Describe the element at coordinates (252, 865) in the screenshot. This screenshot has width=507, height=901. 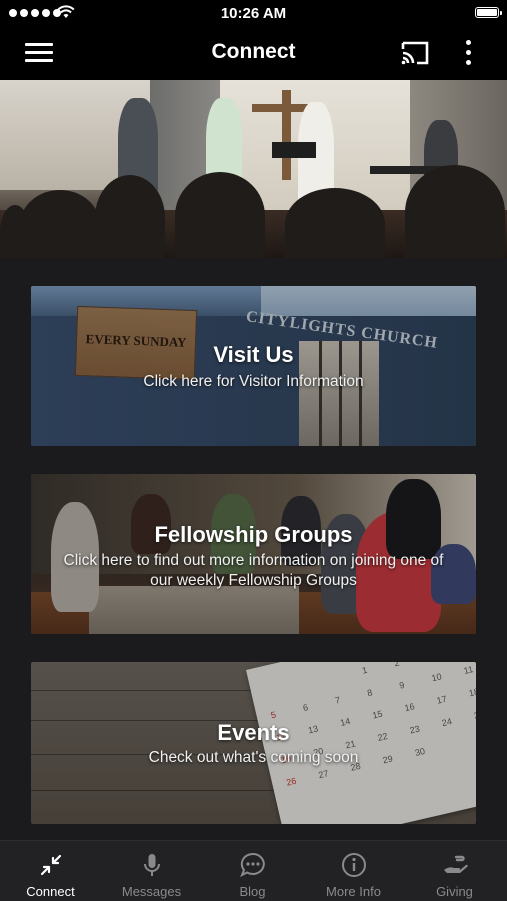
I see `chat-bubble-icon` at that location.